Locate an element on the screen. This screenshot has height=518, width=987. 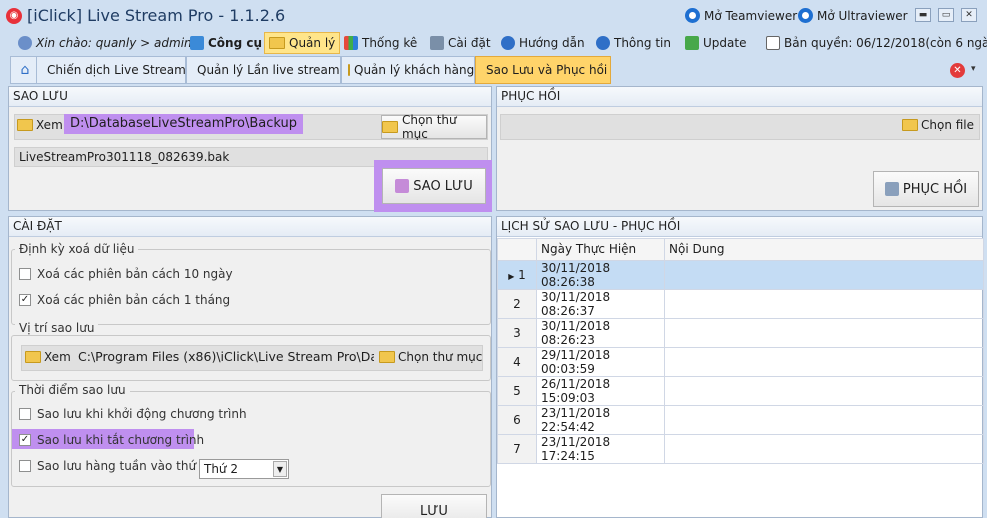
delete-1-month-checkbox: ✓ Xoá các phiên bản cách 1 tháng is located at coordinates (124, 300).